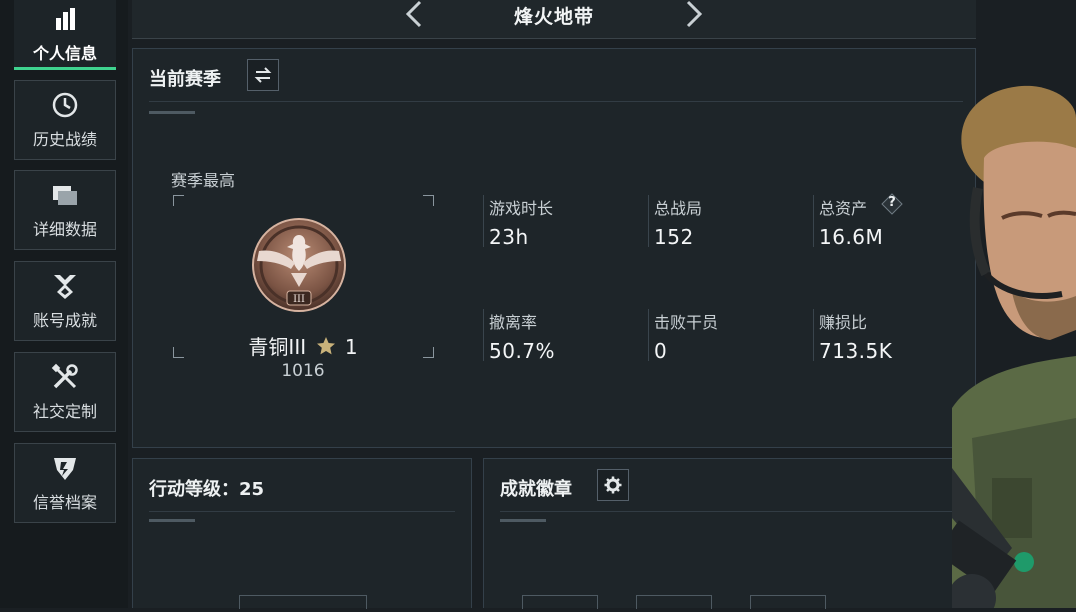 The image size is (1076, 612). What do you see at coordinates (513, 322) in the screenshot?
I see `stat-label-extract-rate: 撤离率` at bounding box center [513, 322].